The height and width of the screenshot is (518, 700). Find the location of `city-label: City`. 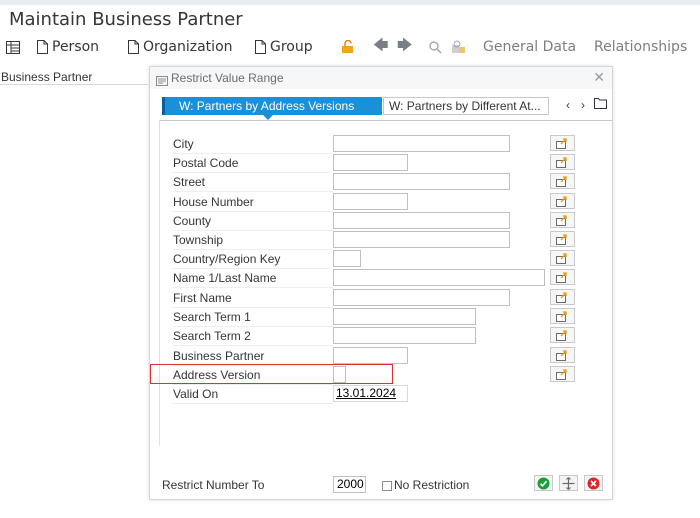

city-label: City is located at coordinates (253, 144).